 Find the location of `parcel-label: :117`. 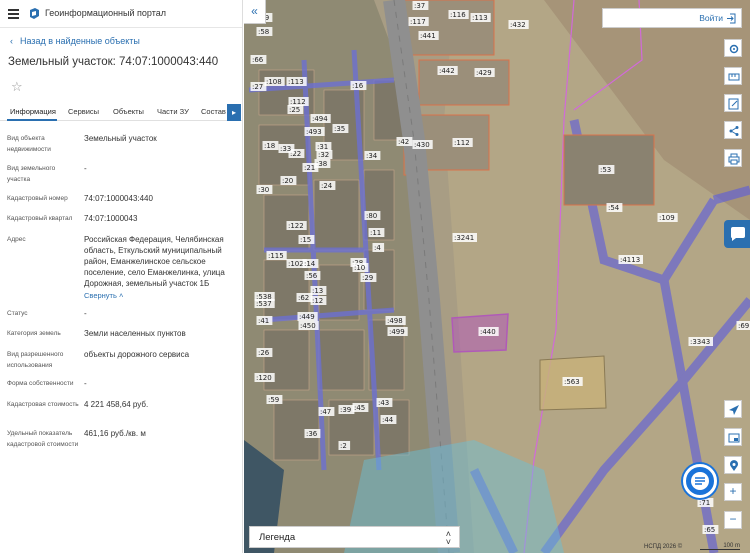

parcel-label: :117 is located at coordinates (418, 22).